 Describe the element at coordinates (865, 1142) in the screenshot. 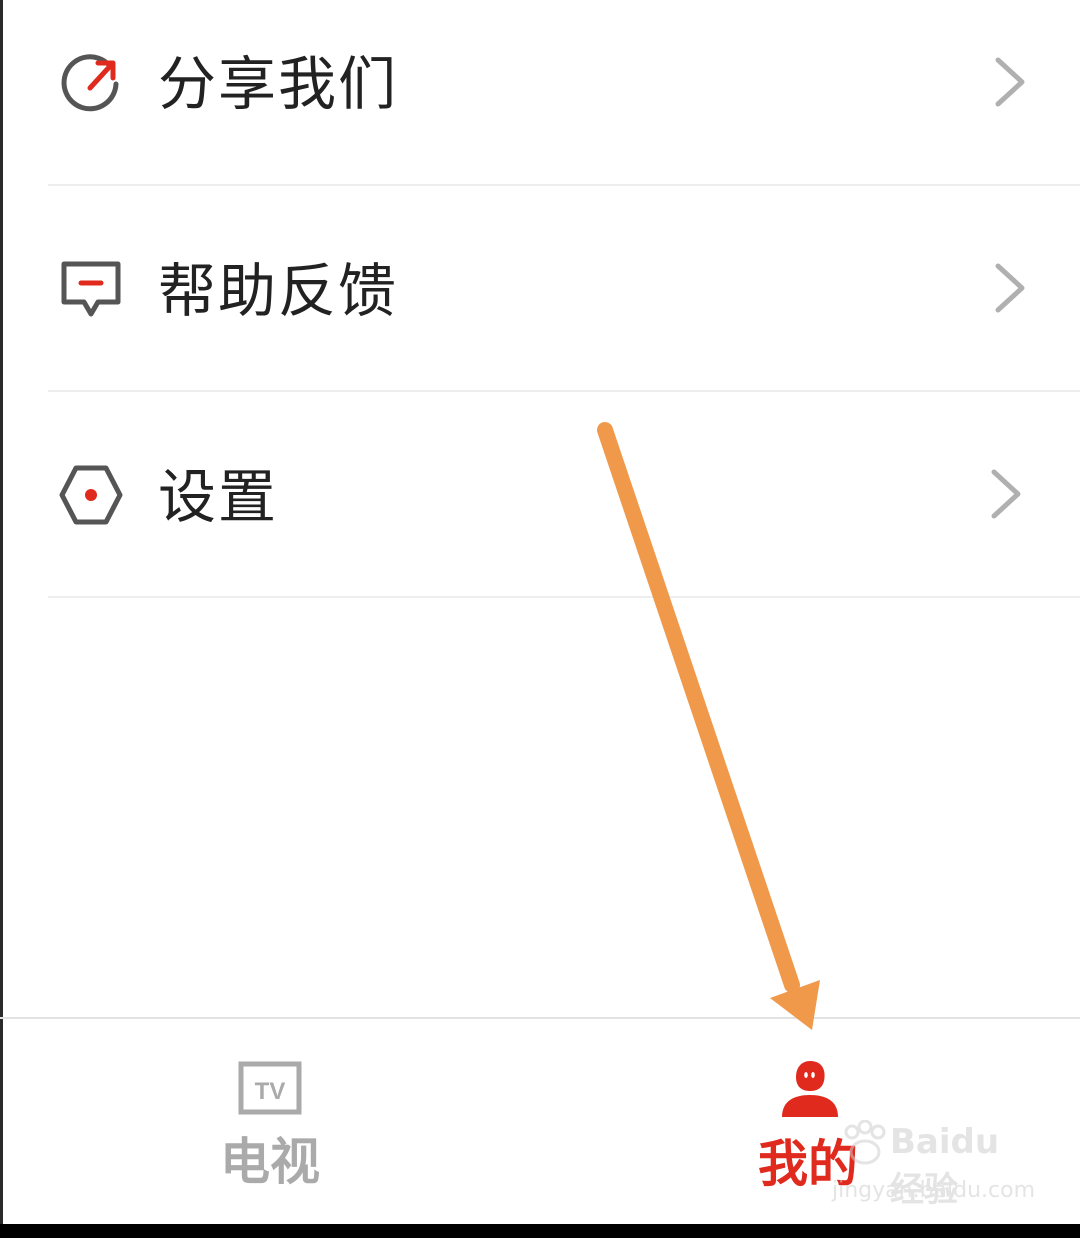

I see `paw-icon` at that location.